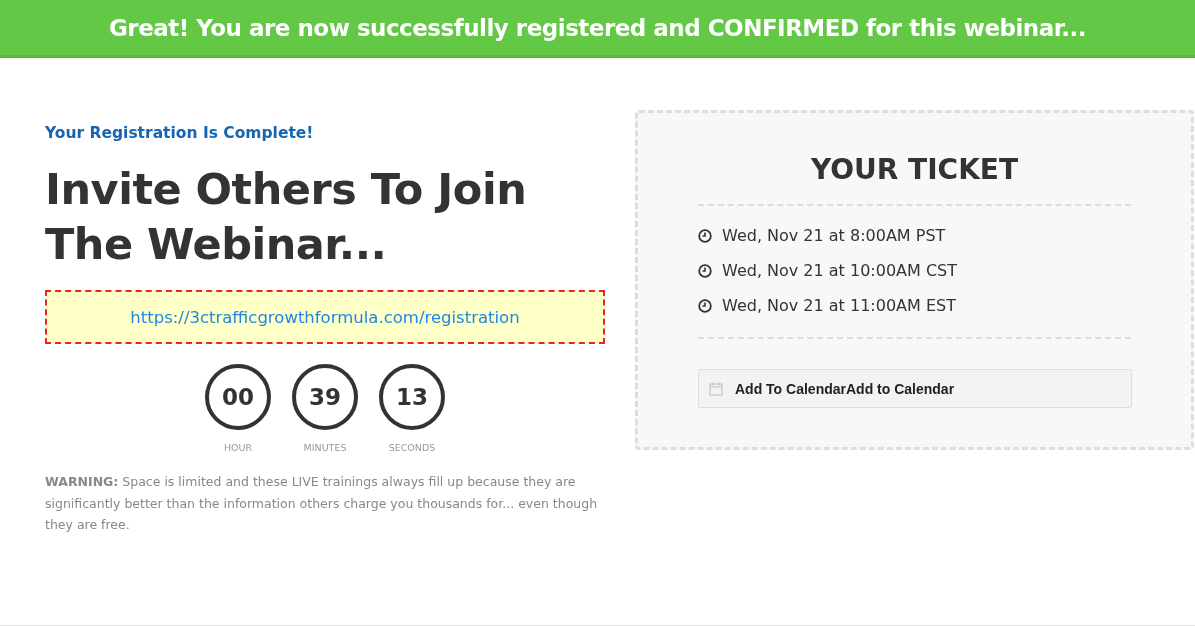 The height and width of the screenshot is (628, 1195). Describe the element at coordinates (325, 447) in the screenshot. I see `countdown-unit: MINUTES` at that location.